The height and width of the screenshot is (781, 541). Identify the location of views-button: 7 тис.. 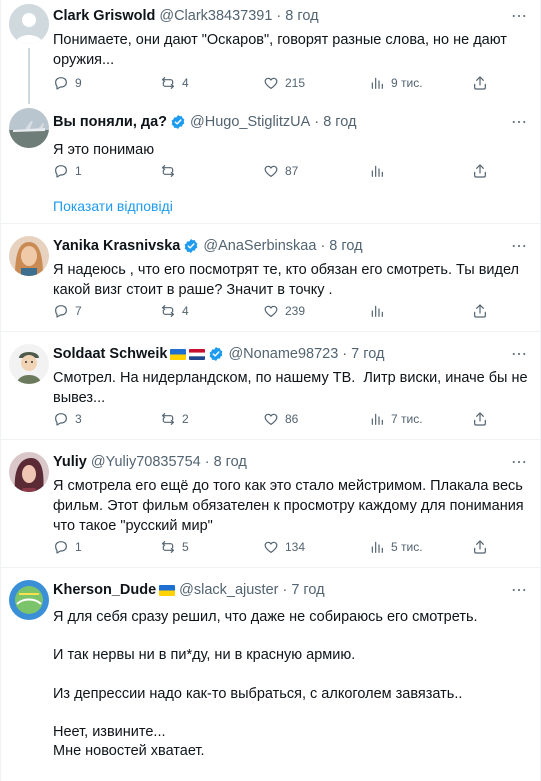
(396, 419).